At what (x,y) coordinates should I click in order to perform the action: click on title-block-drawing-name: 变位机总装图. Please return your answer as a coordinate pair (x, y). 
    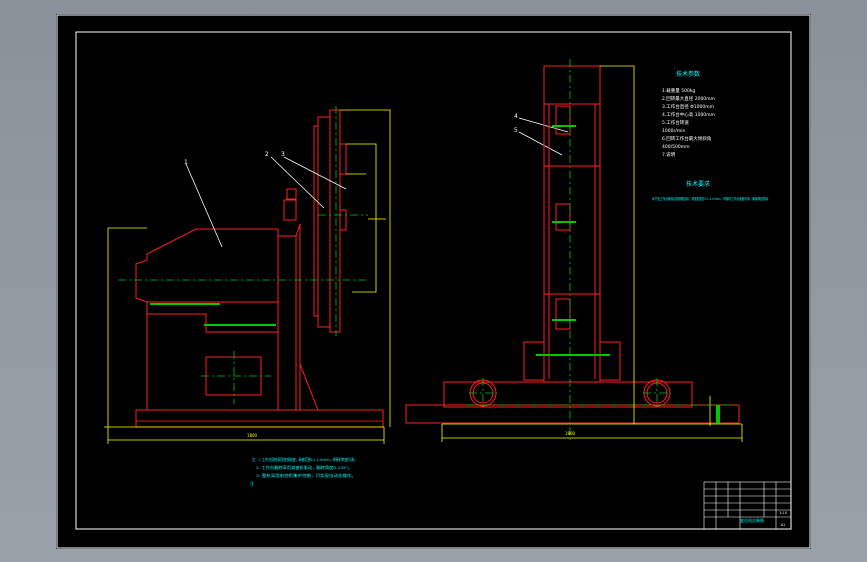
    Looking at the image, I should click on (752, 520).